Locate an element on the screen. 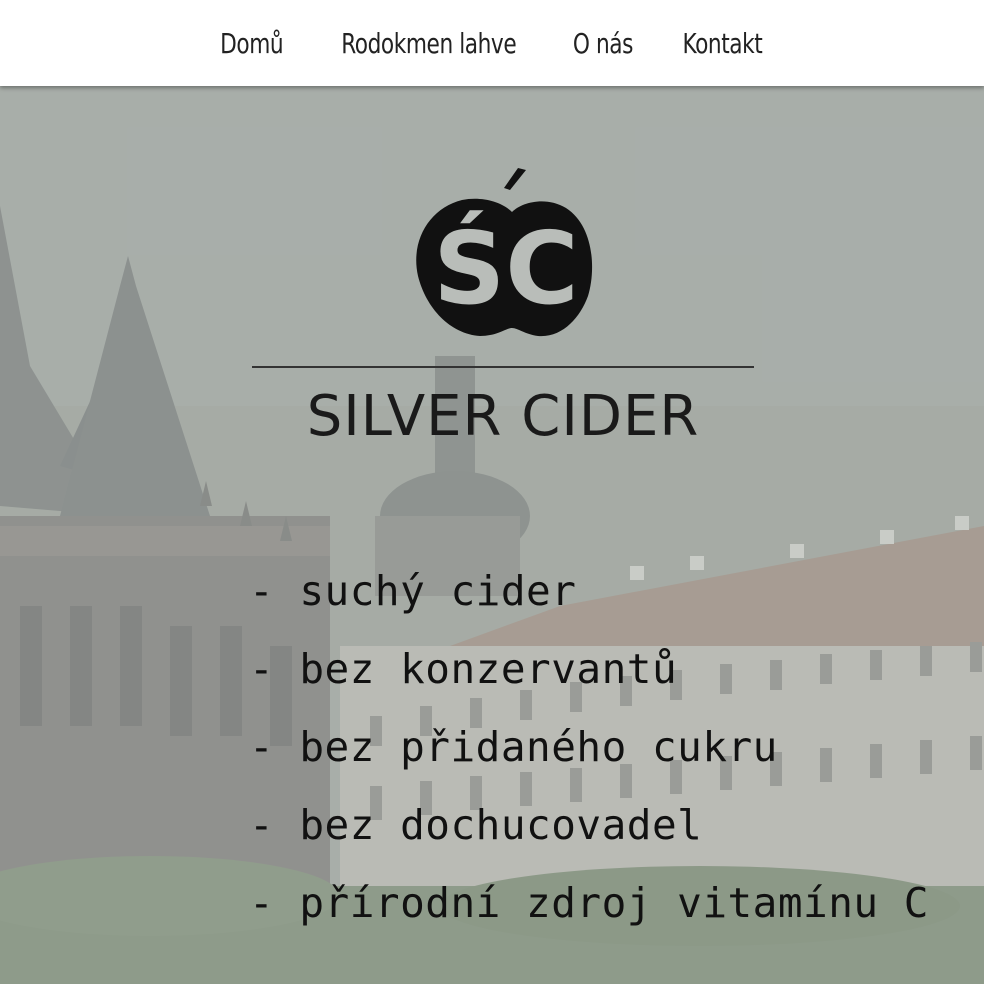  nav-link-bottle-pedigree: Rodokmen lahve is located at coordinates (428, 43).